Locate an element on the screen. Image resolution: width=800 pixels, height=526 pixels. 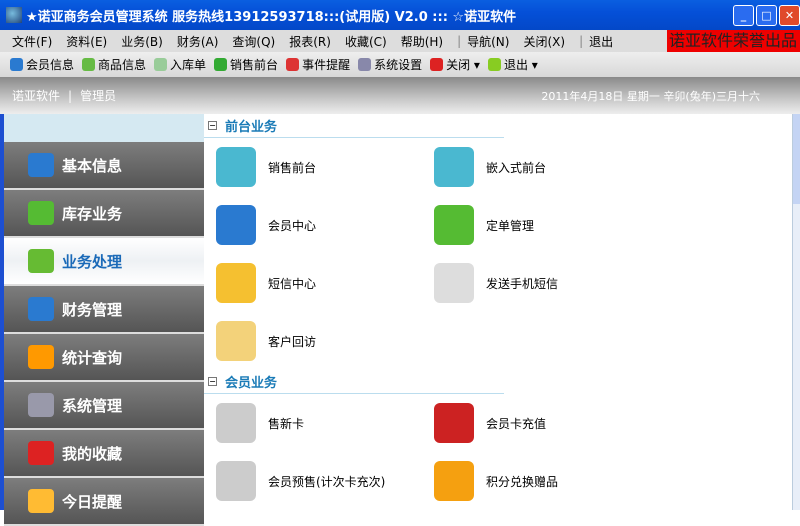
company-name: 诺亚软件 is located at coordinates (36, 96).